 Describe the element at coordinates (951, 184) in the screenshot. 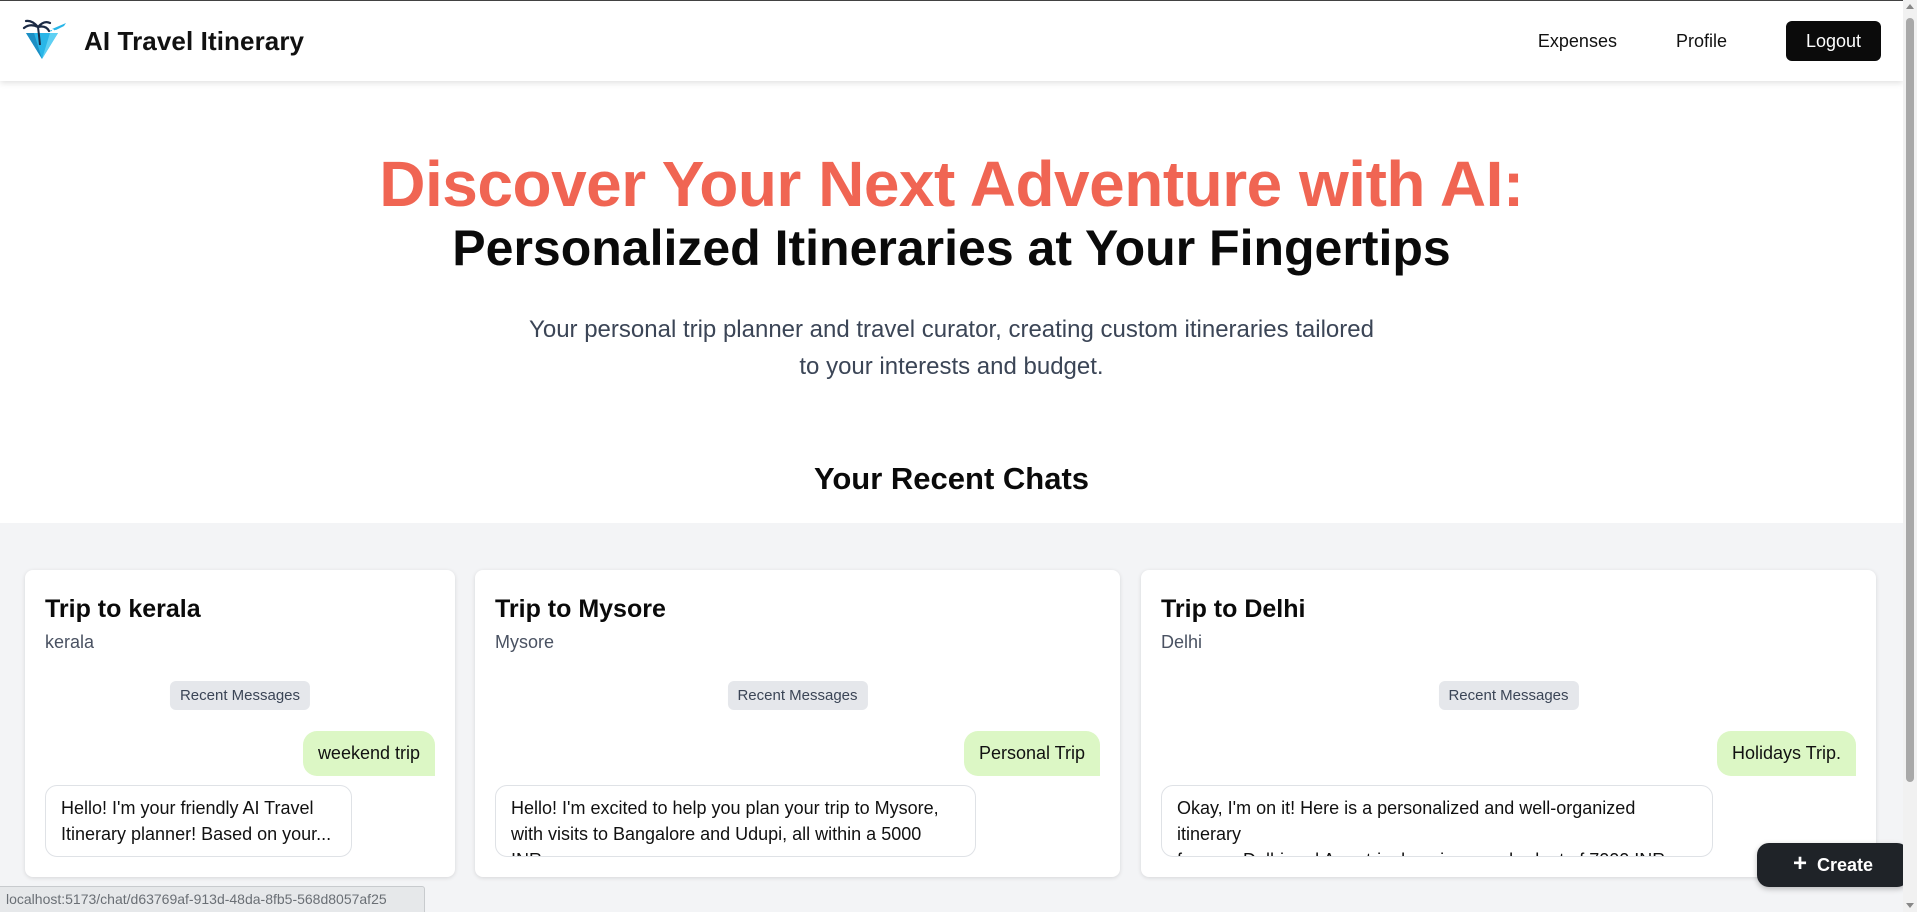

I see `hero-headline: Discover Your Next Adventure with AI:` at that location.